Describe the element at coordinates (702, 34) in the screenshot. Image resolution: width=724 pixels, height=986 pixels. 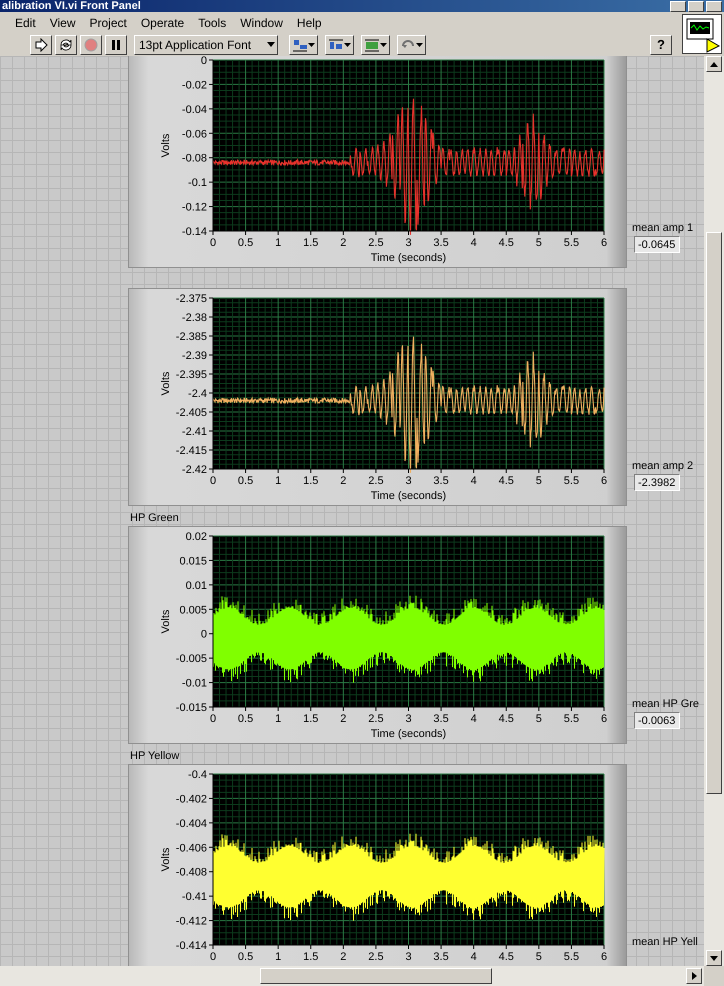
I see `vi-icon` at that location.